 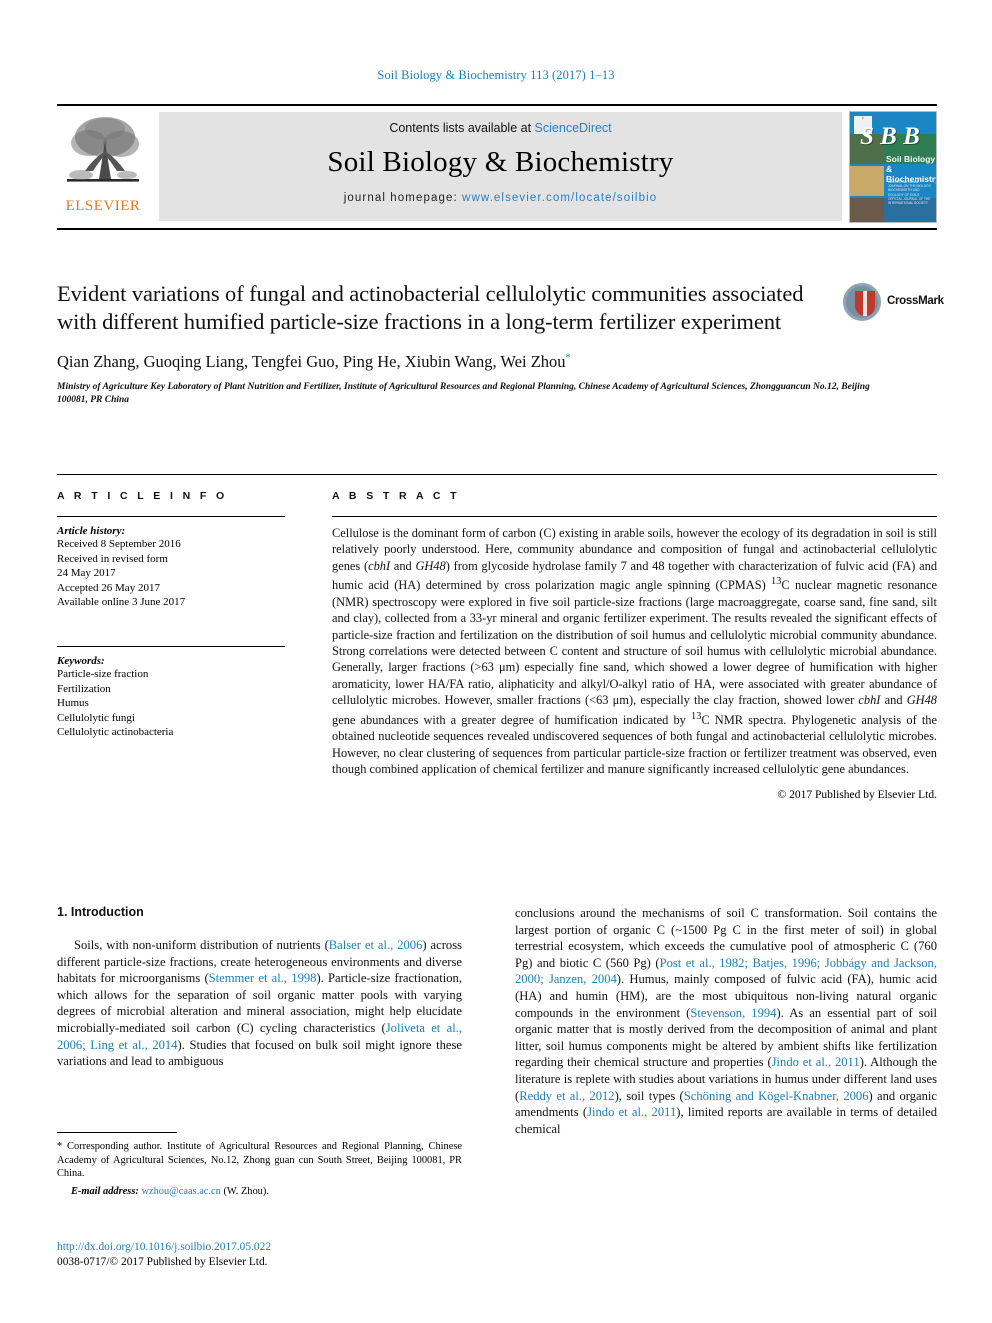 I want to click on corresponding-author-marker: *, so click(x=568, y=358).